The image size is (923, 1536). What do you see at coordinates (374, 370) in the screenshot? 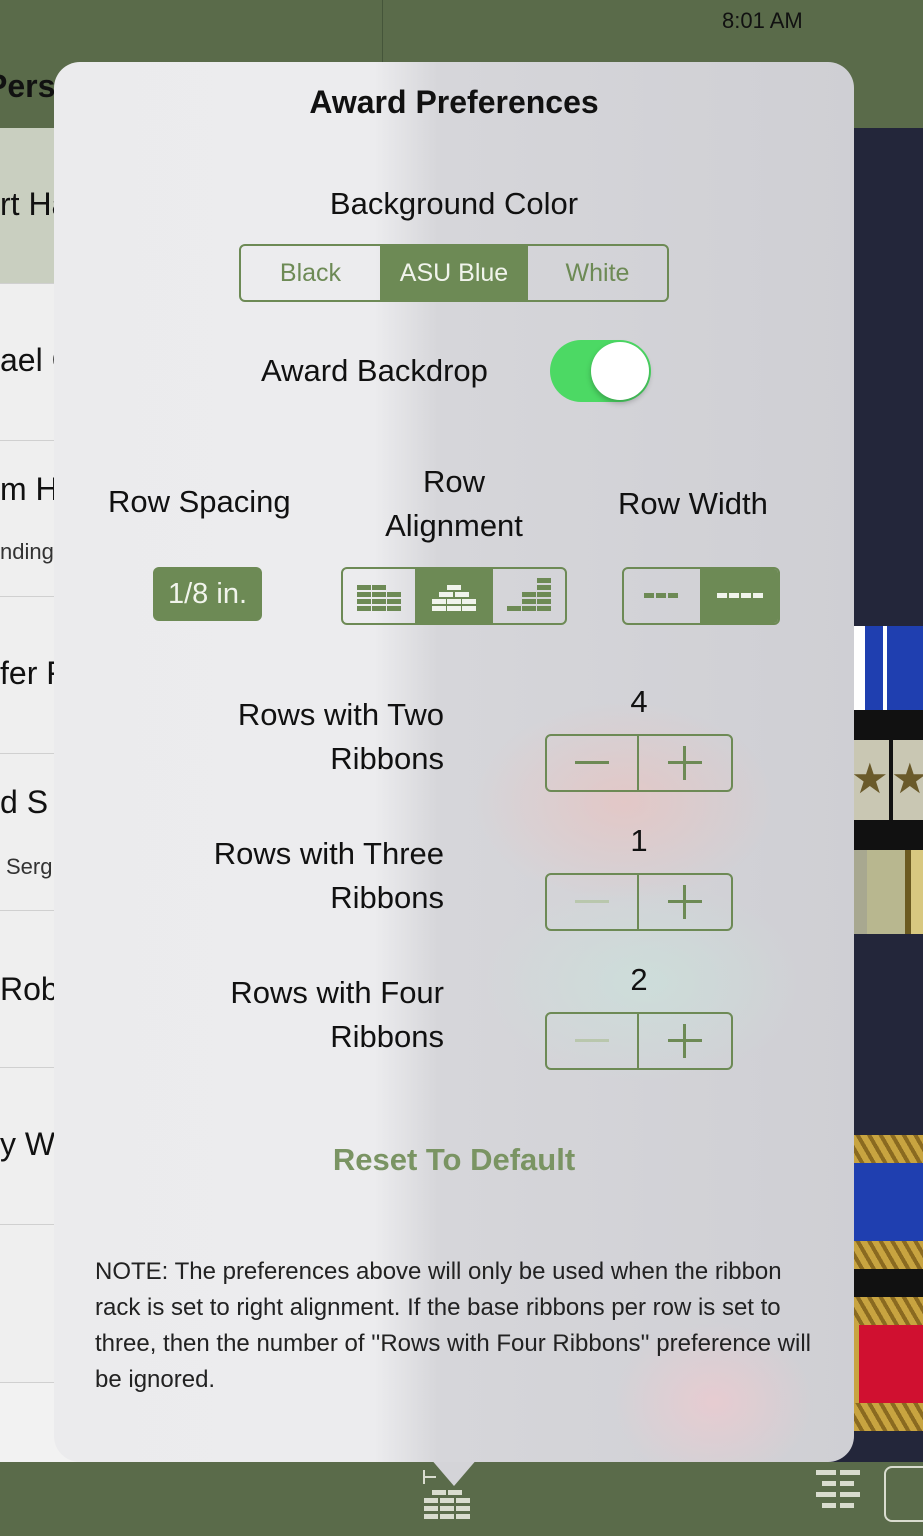
I see `award-backdrop-label: Award Backdrop` at bounding box center [374, 370].